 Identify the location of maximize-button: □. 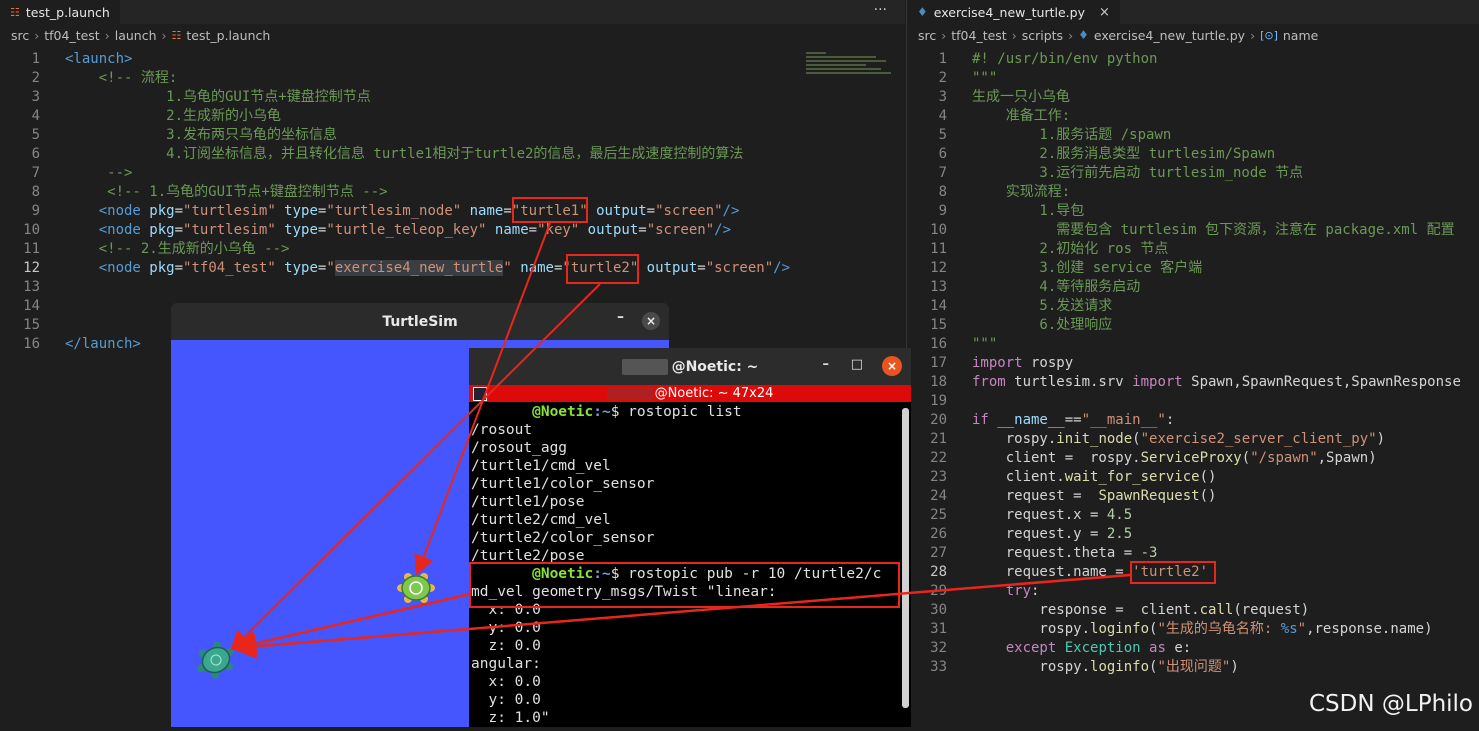
(857, 364).